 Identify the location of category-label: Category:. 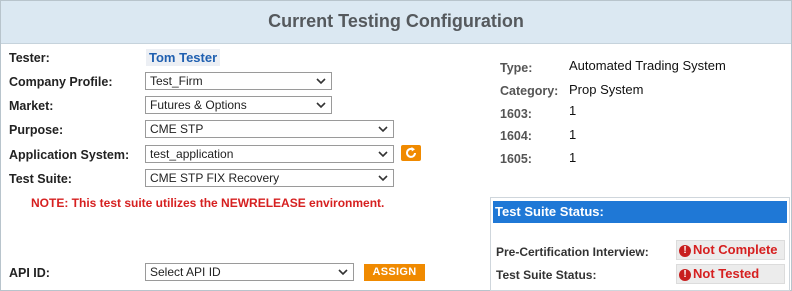
(529, 91).